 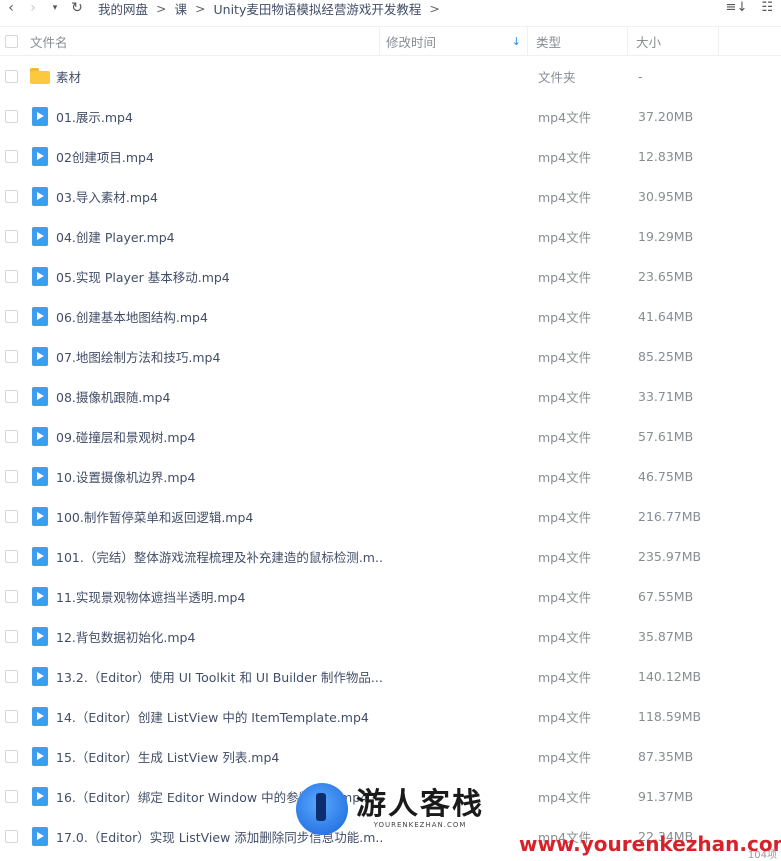 I want to click on file-name: 06.创建基本地图结构.mp4, so click(x=219, y=316).